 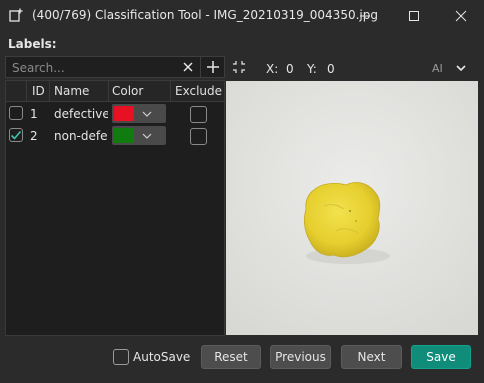 I want to click on y-label: Y:, so click(x=312, y=69).